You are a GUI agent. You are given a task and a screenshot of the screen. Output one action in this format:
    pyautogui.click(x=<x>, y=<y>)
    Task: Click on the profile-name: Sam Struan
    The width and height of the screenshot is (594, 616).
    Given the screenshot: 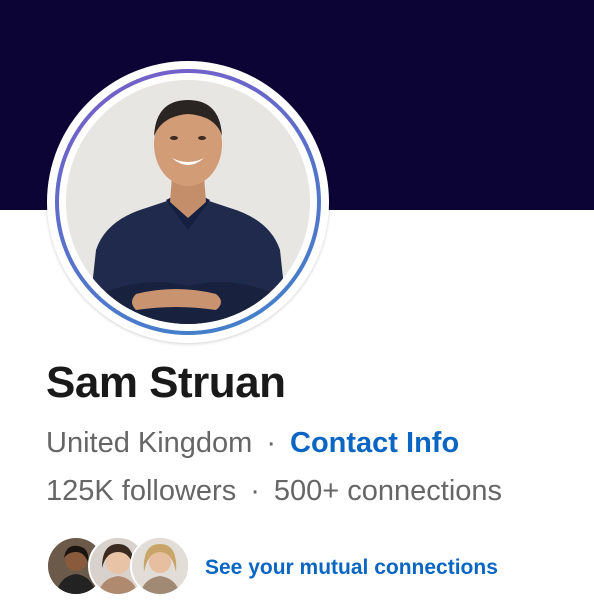 What is the action you would take?
    pyautogui.click(x=166, y=382)
    